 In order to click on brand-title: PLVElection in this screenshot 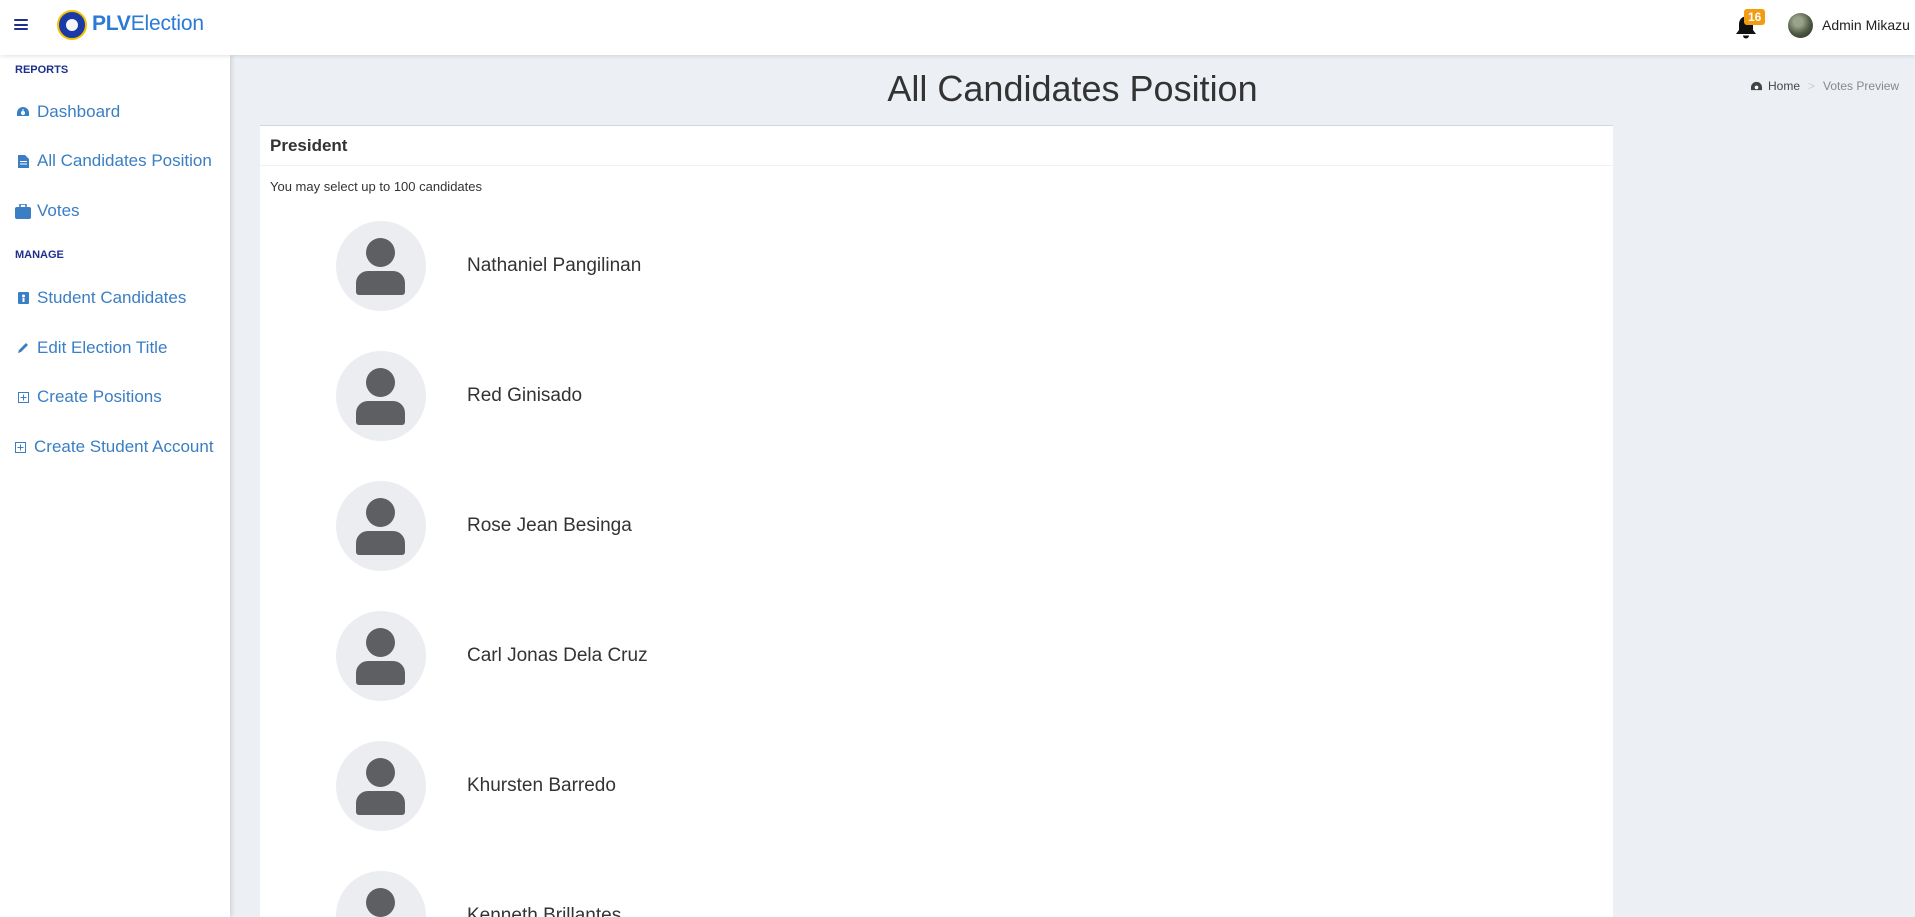, I will do `click(148, 24)`.